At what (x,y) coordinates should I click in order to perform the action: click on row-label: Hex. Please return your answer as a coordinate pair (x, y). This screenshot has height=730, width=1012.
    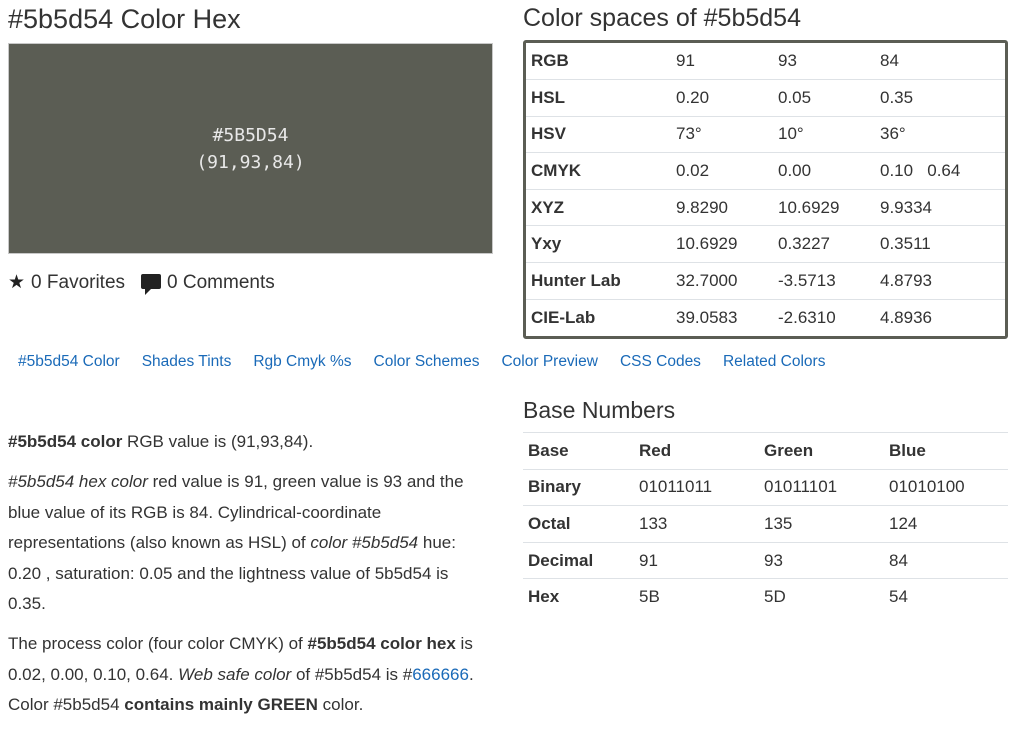
    Looking at the image, I should click on (578, 597).